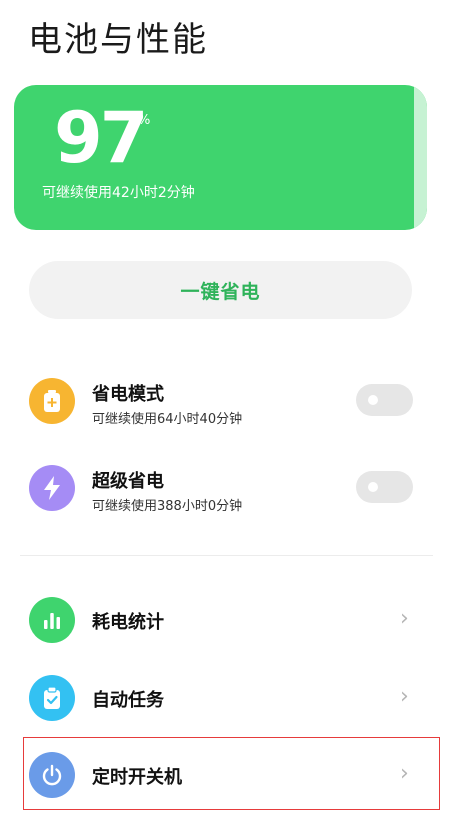  I want to click on power-saving-mode-subtitle: 可继续使用64小时40分钟, so click(167, 419).